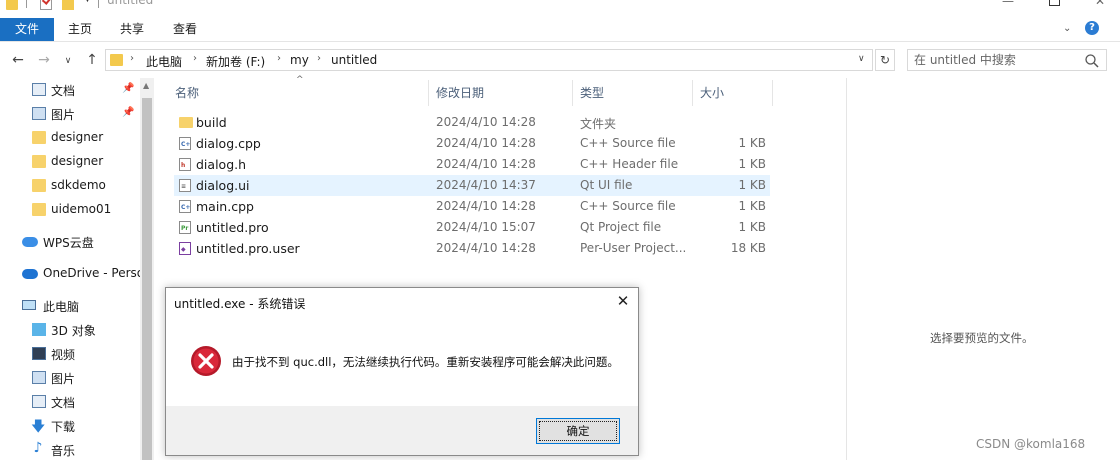  I want to click on file-name: dialog.cpp, so click(228, 143).